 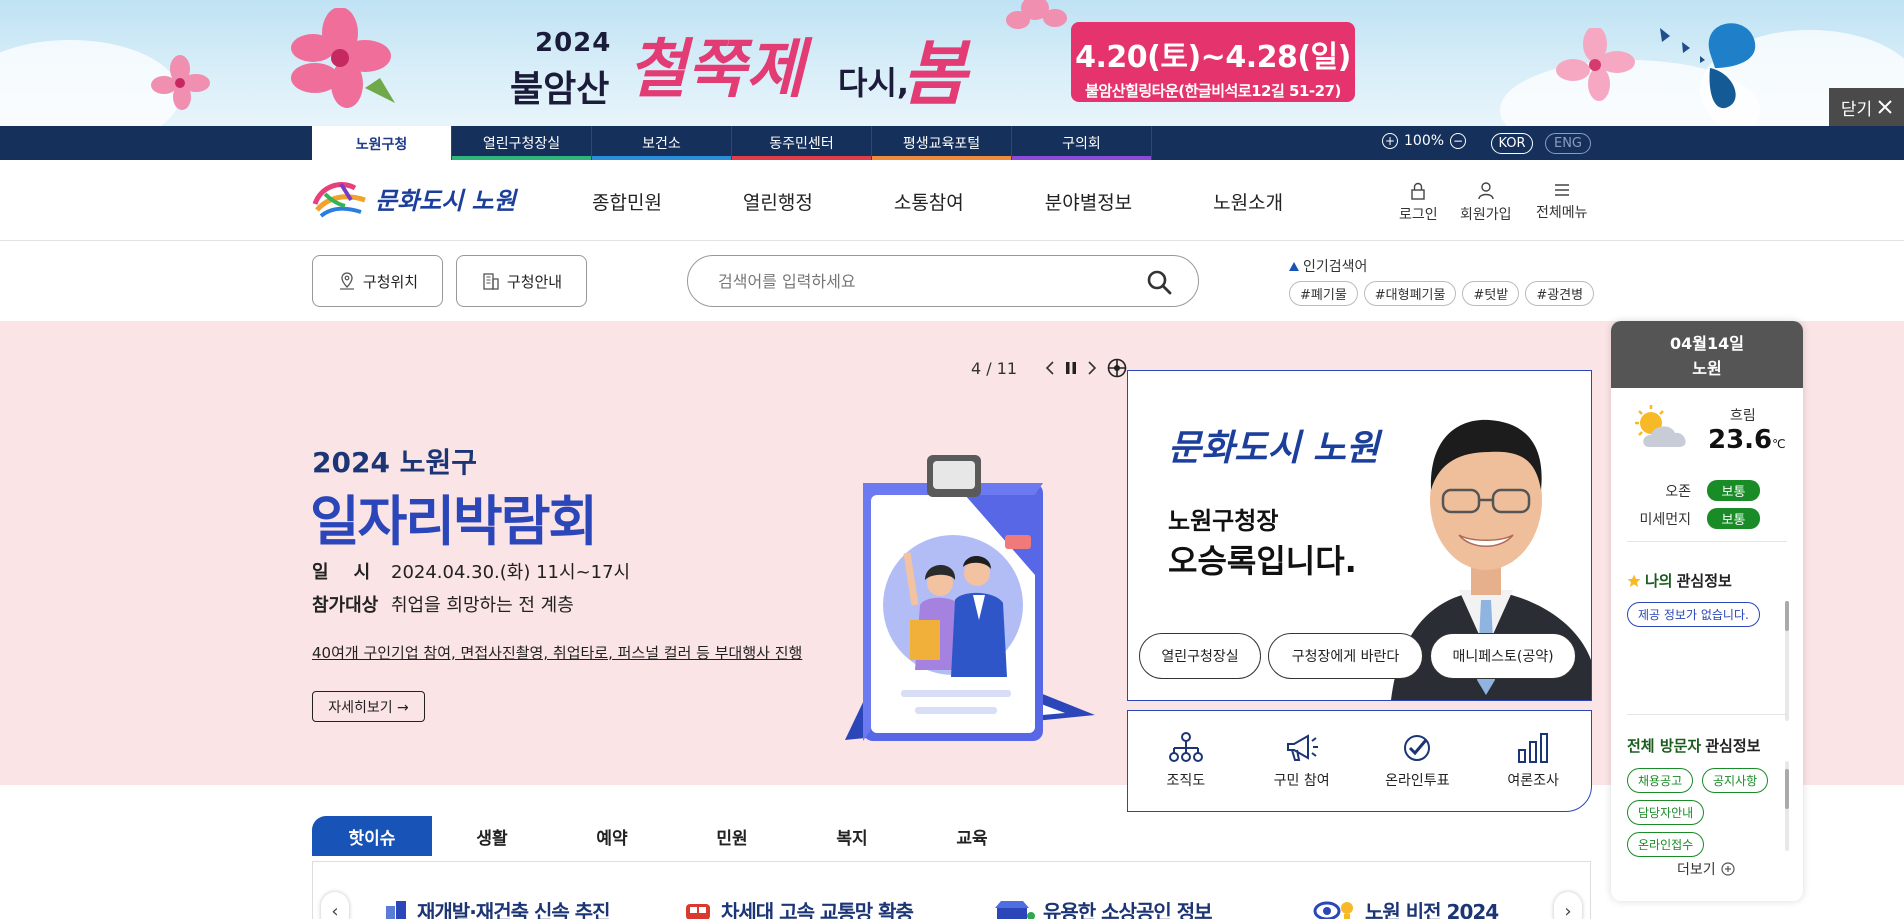 What do you see at coordinates (1015, 909) in the screenshot?
I see `shop-icon` at bounding box center [1015, 909].